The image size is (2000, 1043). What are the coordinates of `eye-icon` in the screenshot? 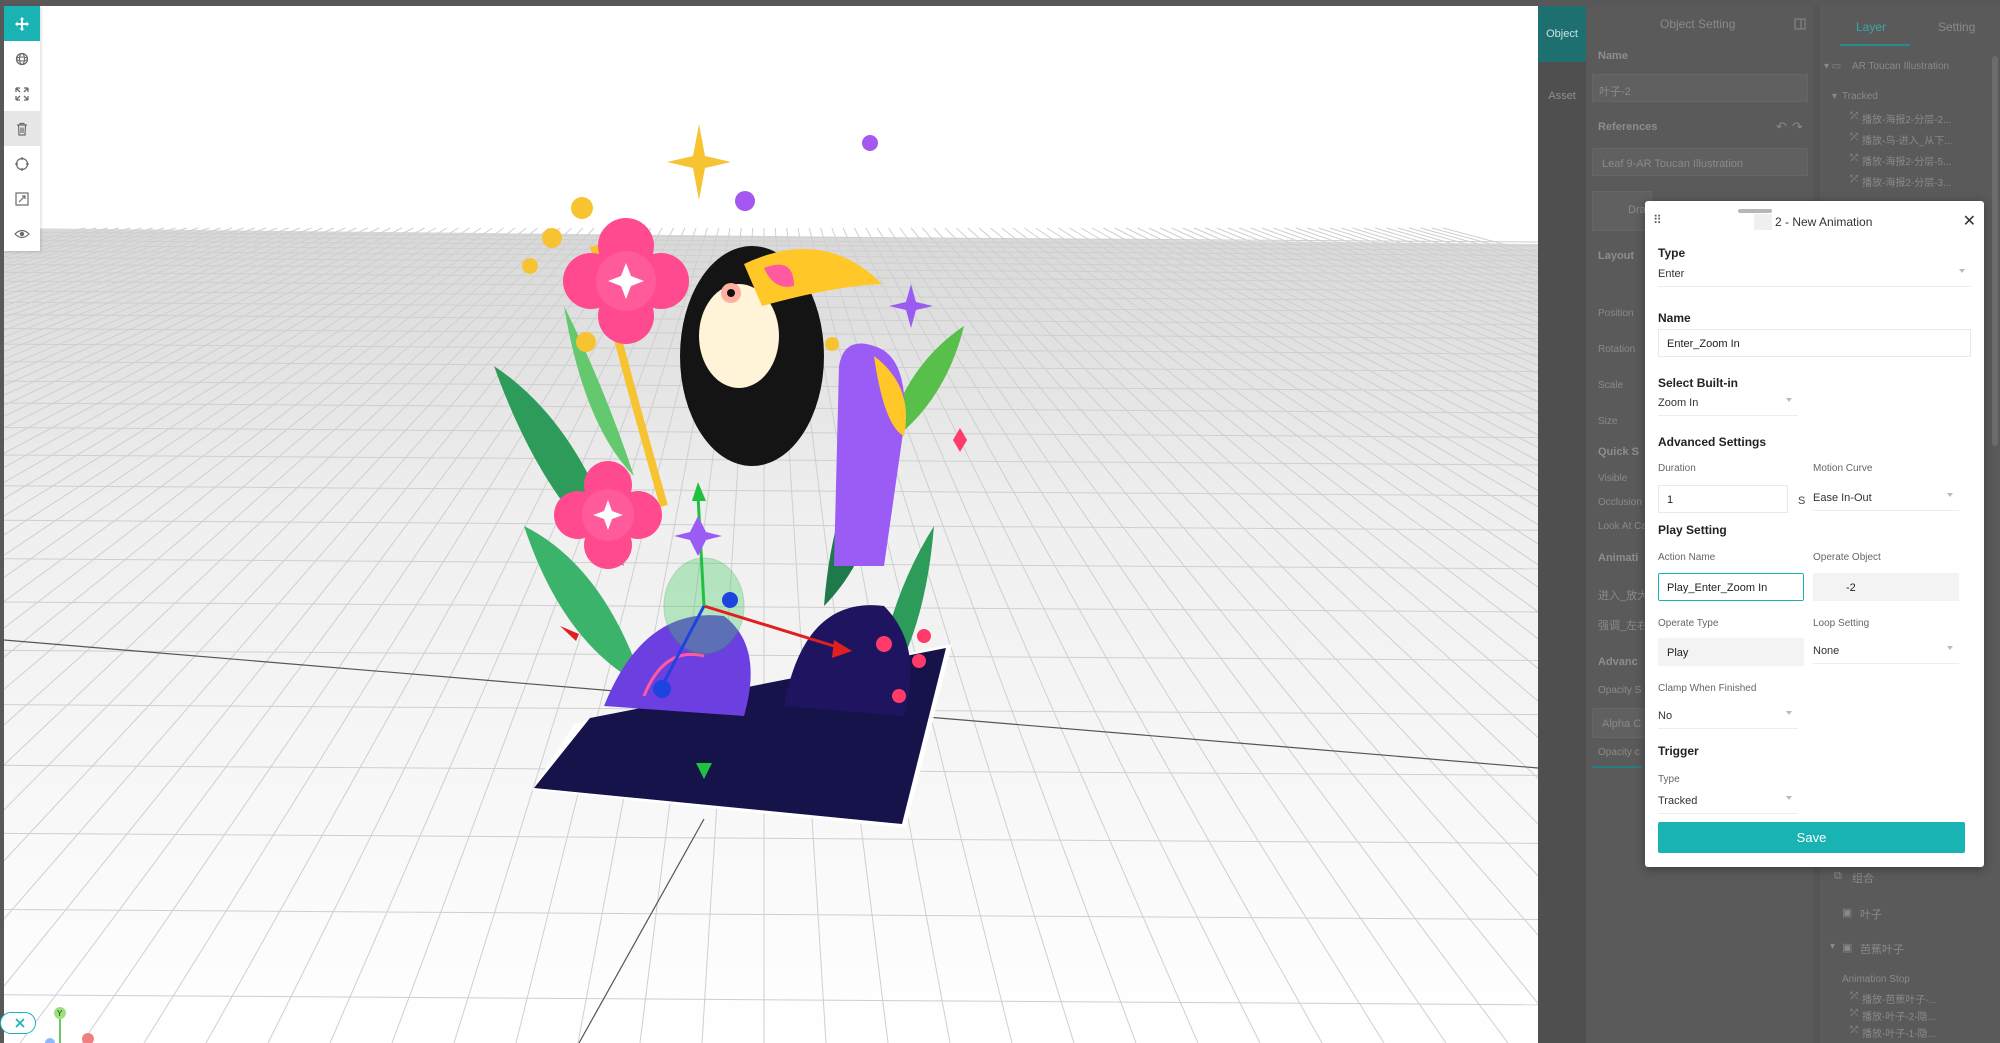 It's located at (22, 233).